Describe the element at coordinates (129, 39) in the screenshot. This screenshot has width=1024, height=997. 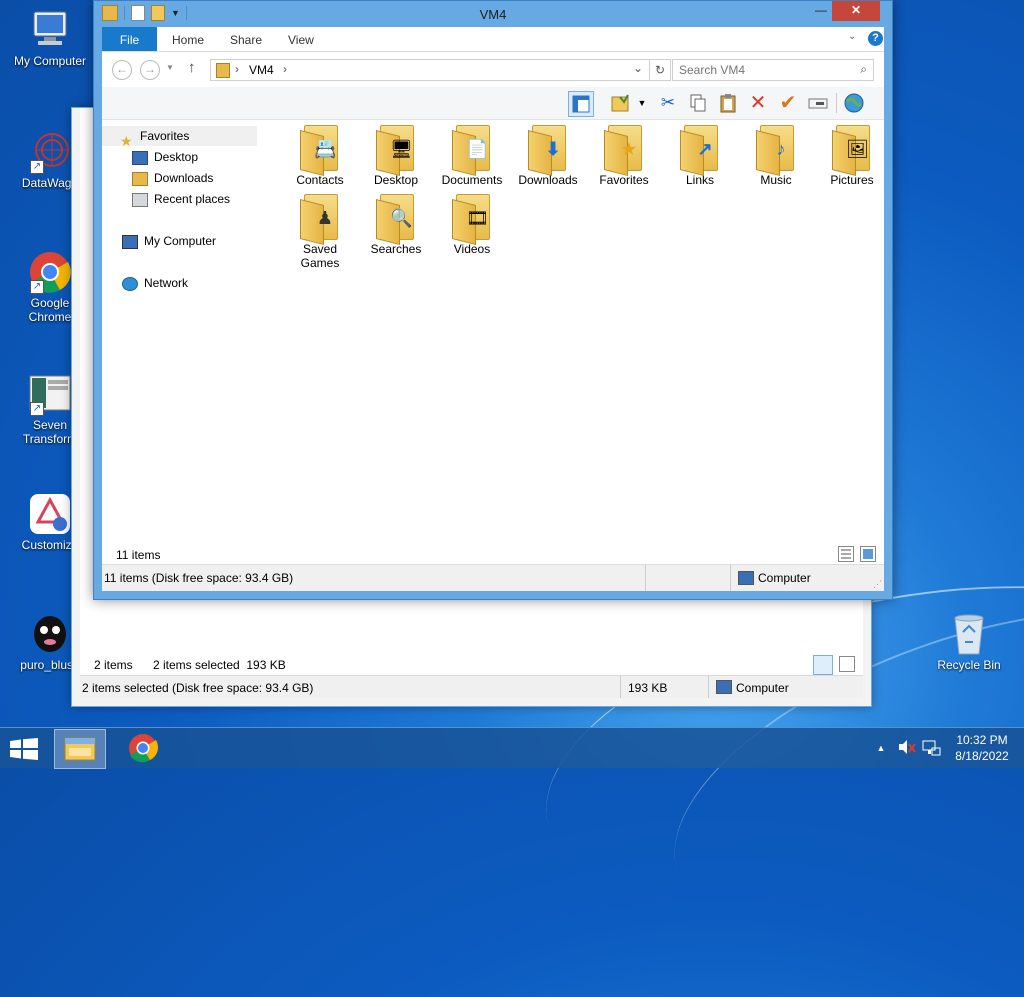
I see `tab-file: File` at that location.